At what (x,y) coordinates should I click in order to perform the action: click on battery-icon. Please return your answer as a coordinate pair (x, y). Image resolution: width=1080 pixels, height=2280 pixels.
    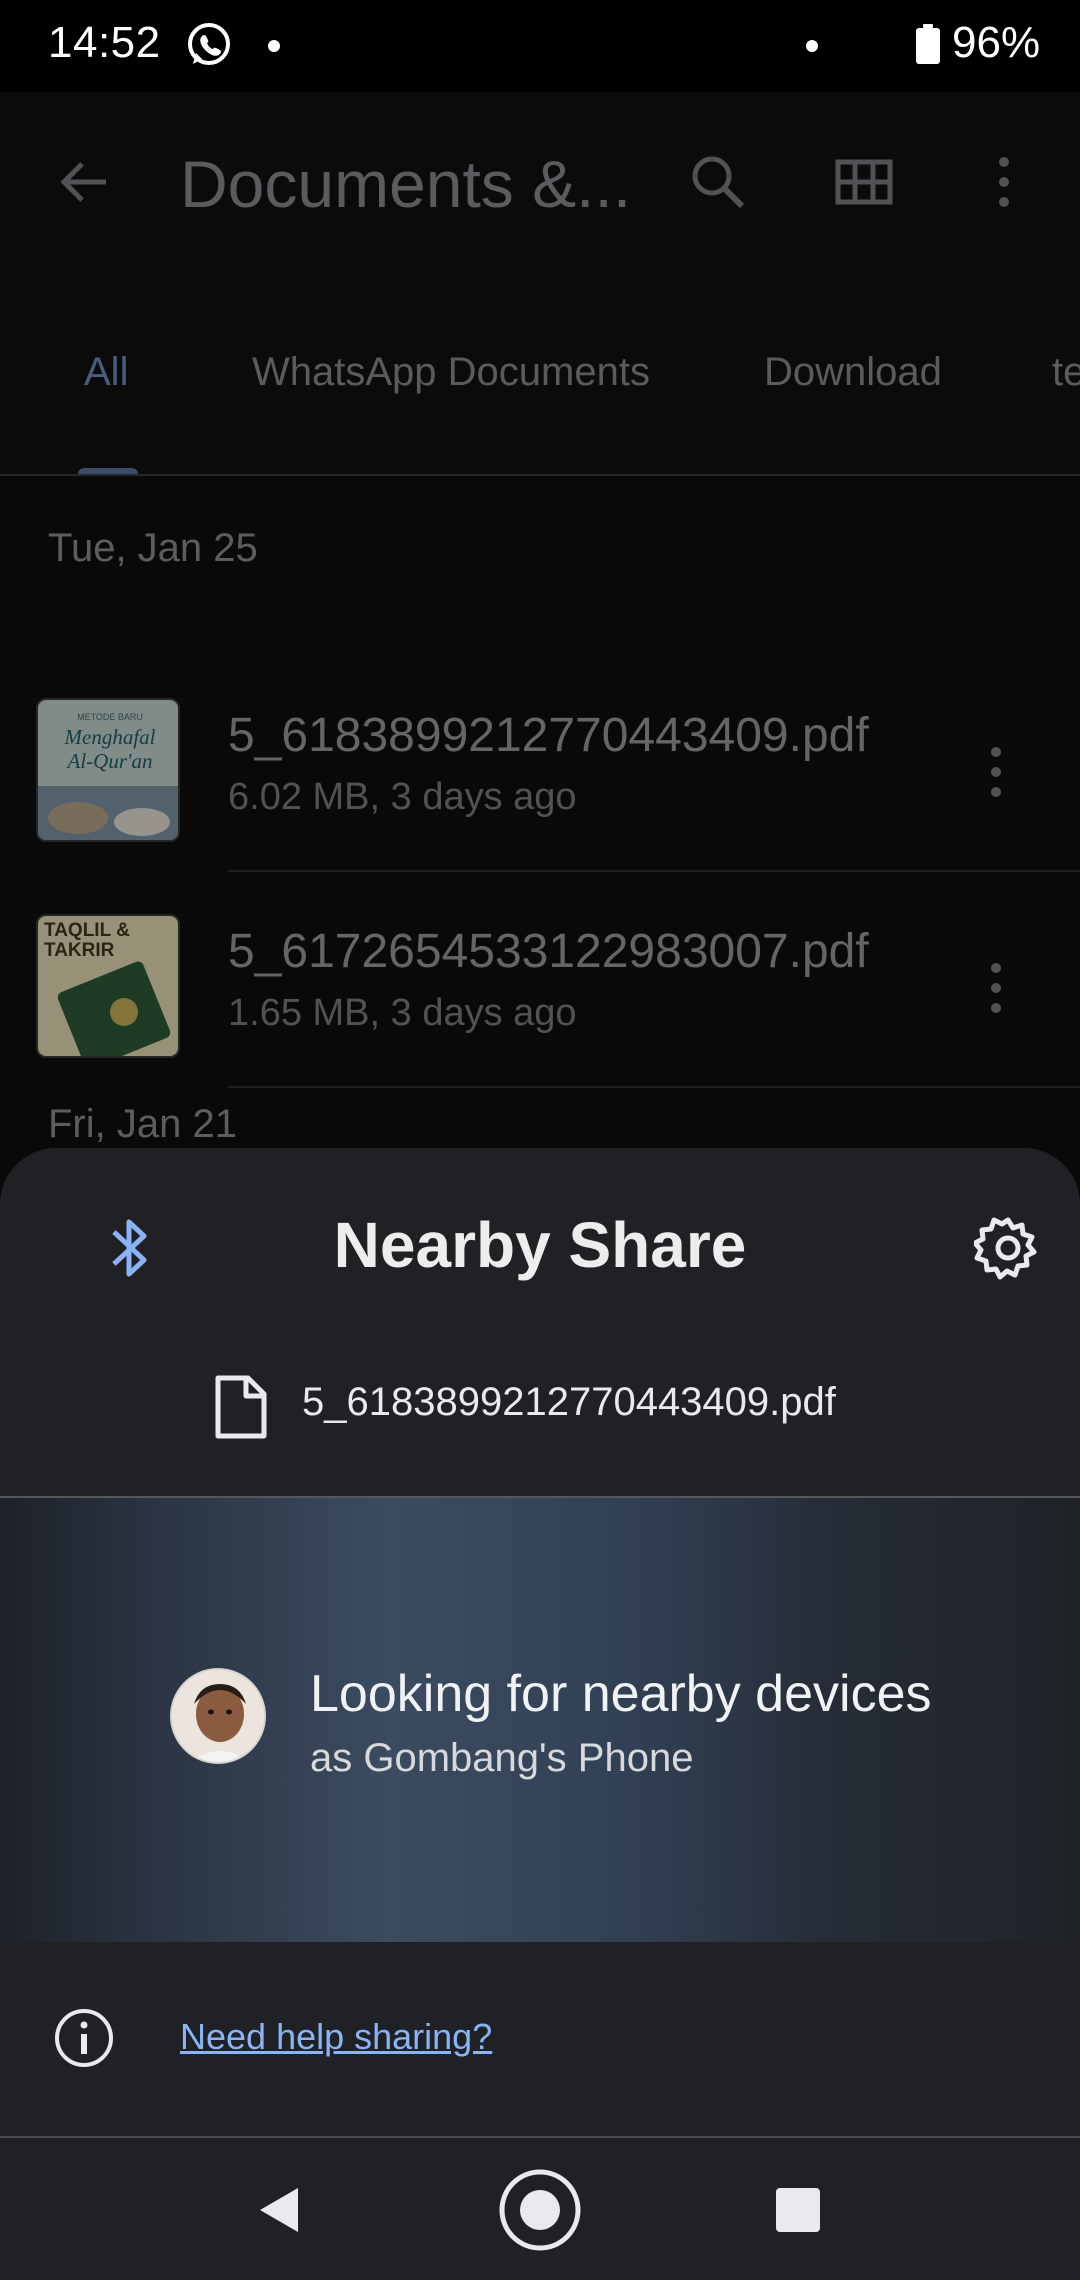
    Looking at the image, I should click on (928, 44).